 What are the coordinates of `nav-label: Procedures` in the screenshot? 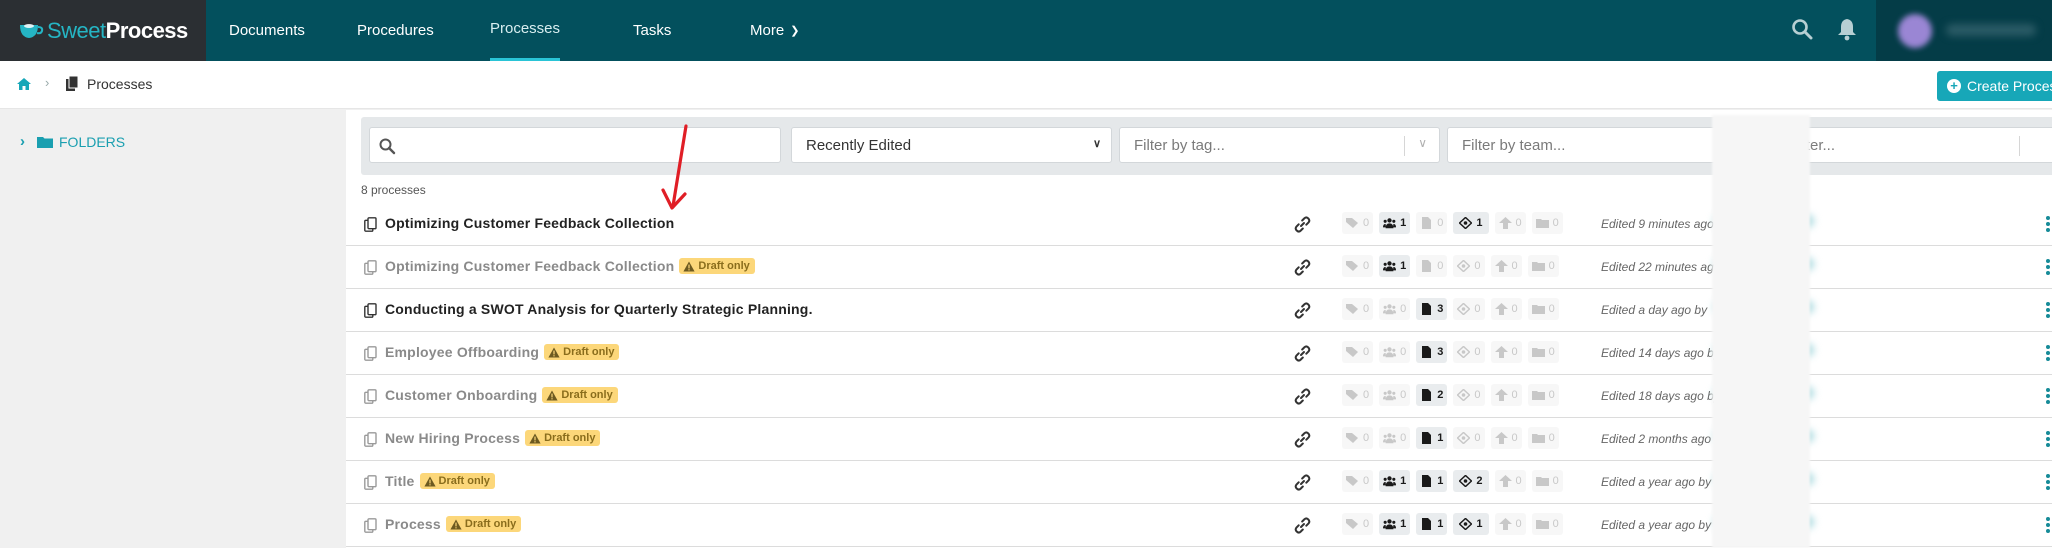 It's located at (395, 30).